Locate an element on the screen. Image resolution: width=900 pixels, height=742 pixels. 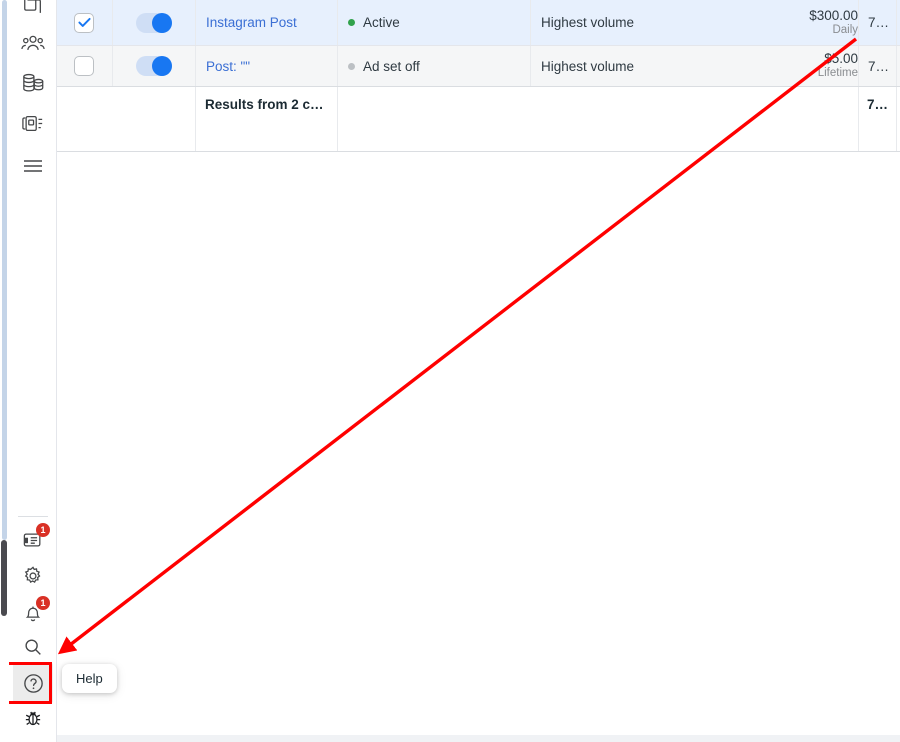
sidebar-item-report-problem is located at coordinates (33, 718).